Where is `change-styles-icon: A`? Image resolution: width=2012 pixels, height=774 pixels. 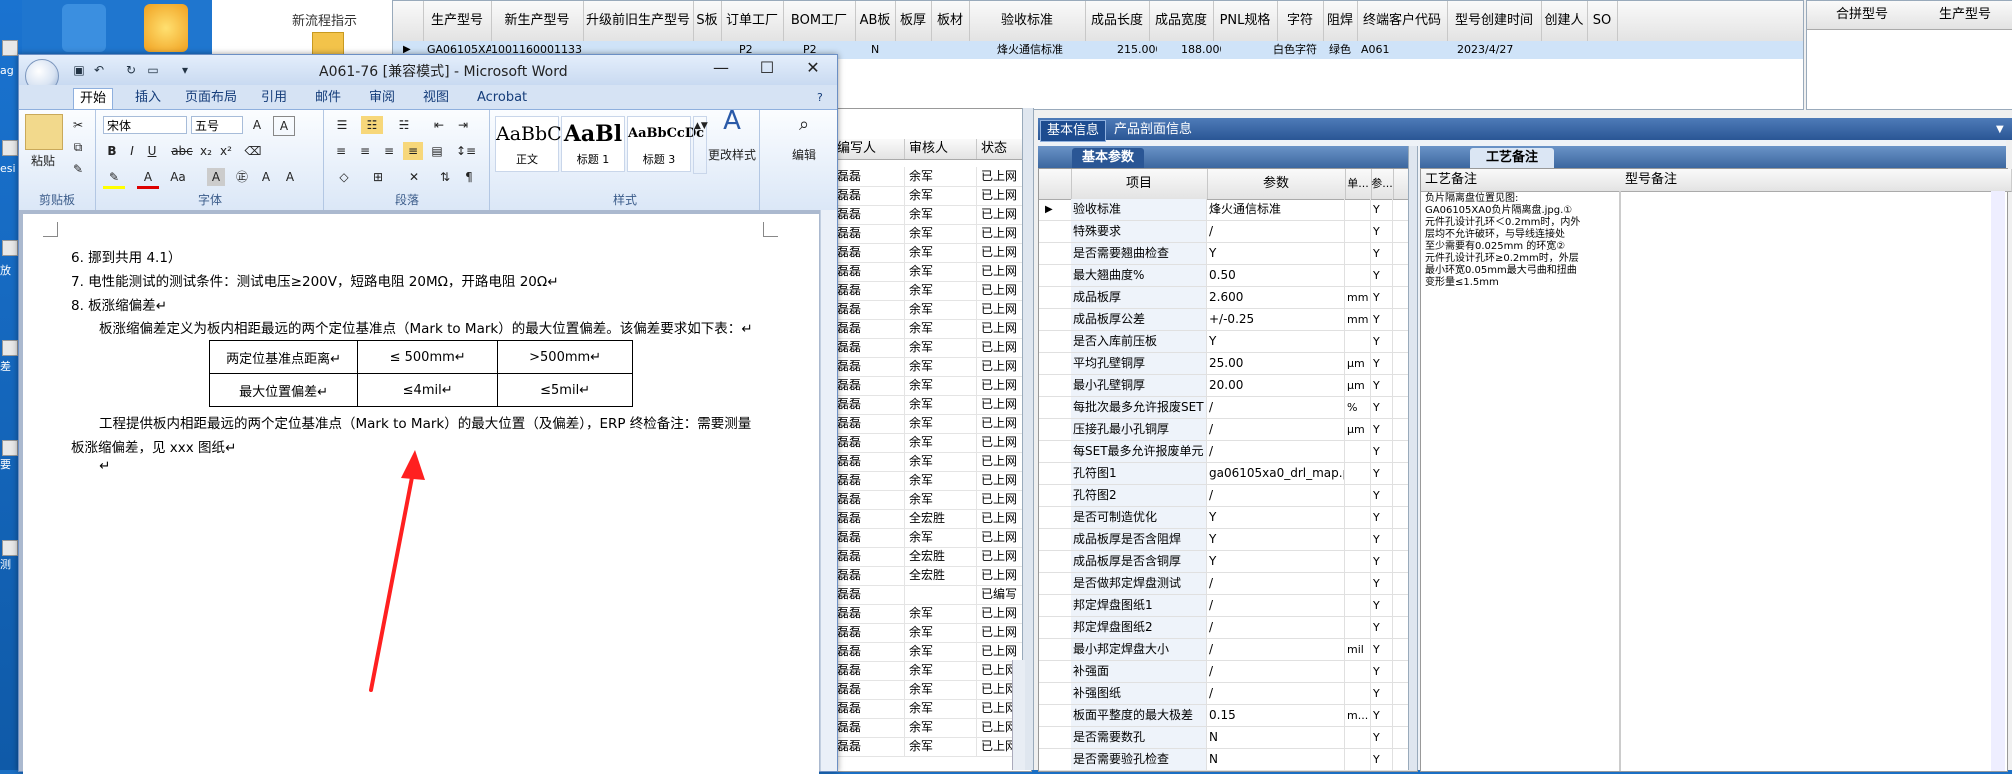
change-styles-icon: A is located at coordinates (732, 125).